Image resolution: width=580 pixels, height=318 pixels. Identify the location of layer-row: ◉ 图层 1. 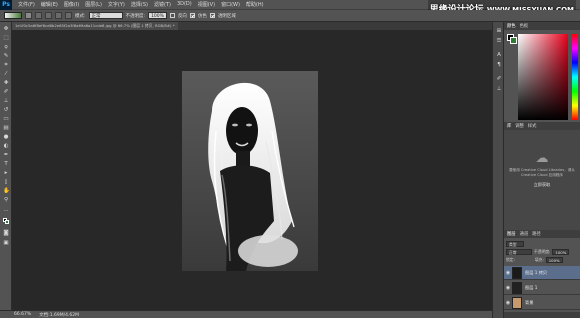
(542, 288).